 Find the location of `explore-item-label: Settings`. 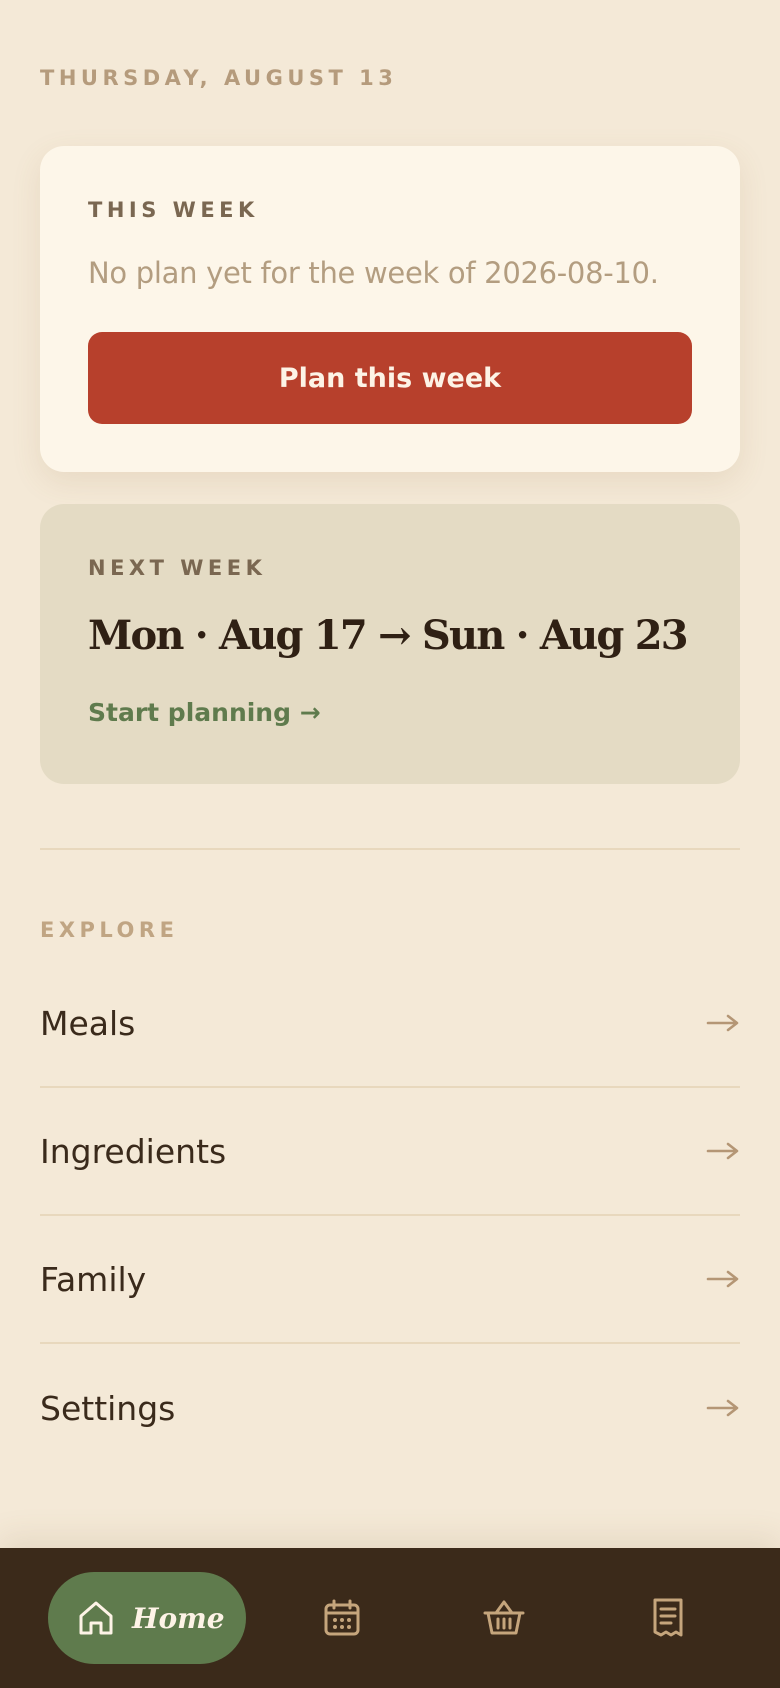

explore-item-label: Settings is located at coordinates (108, 1408).